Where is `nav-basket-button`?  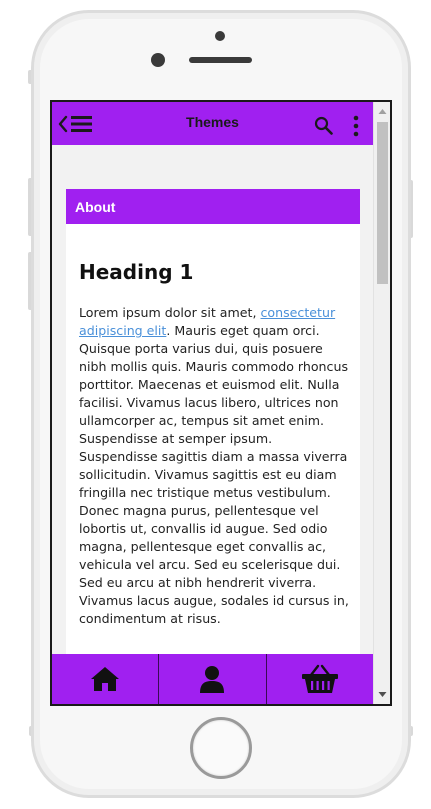 nav-basket-button is located at coordinates (319, 679).